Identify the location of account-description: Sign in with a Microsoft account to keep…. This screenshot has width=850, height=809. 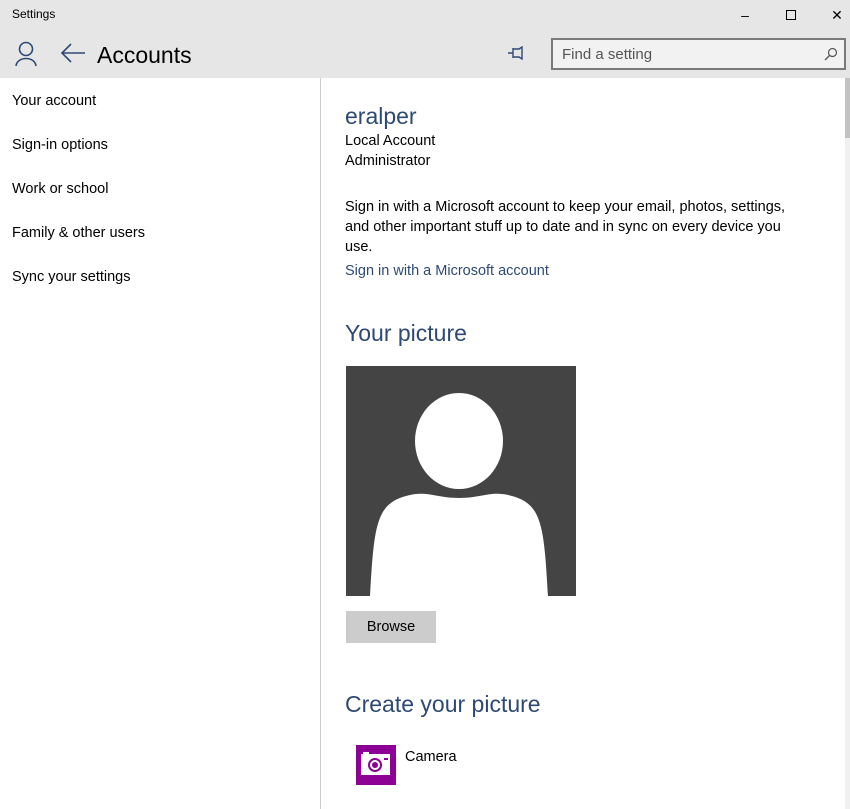
(565, 227).